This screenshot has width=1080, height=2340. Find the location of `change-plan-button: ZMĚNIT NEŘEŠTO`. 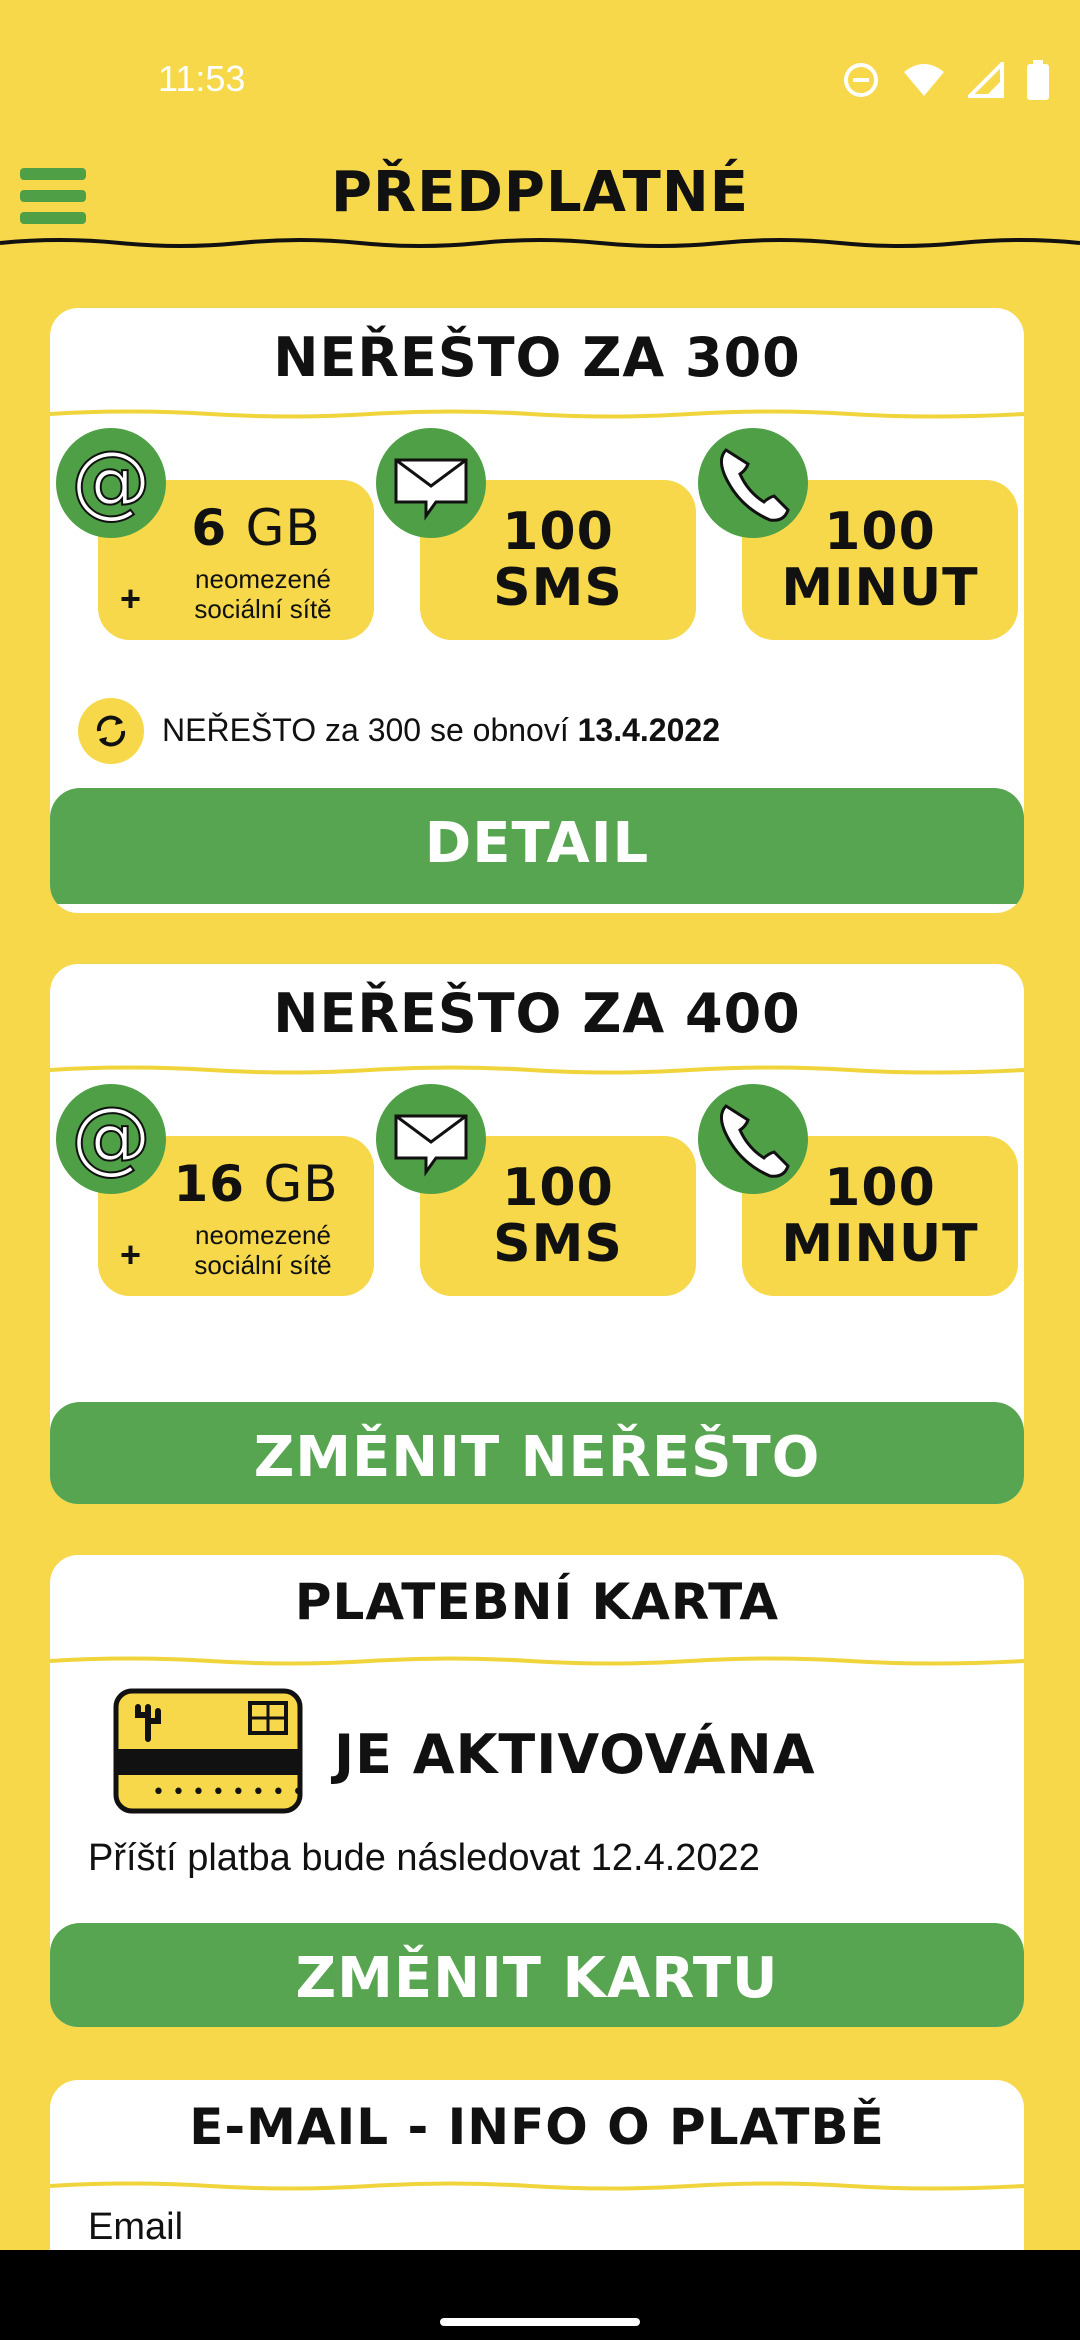

change-plan-button: ZMĚNIT NEŘEŠTO is located at coordinates (537, 1453).